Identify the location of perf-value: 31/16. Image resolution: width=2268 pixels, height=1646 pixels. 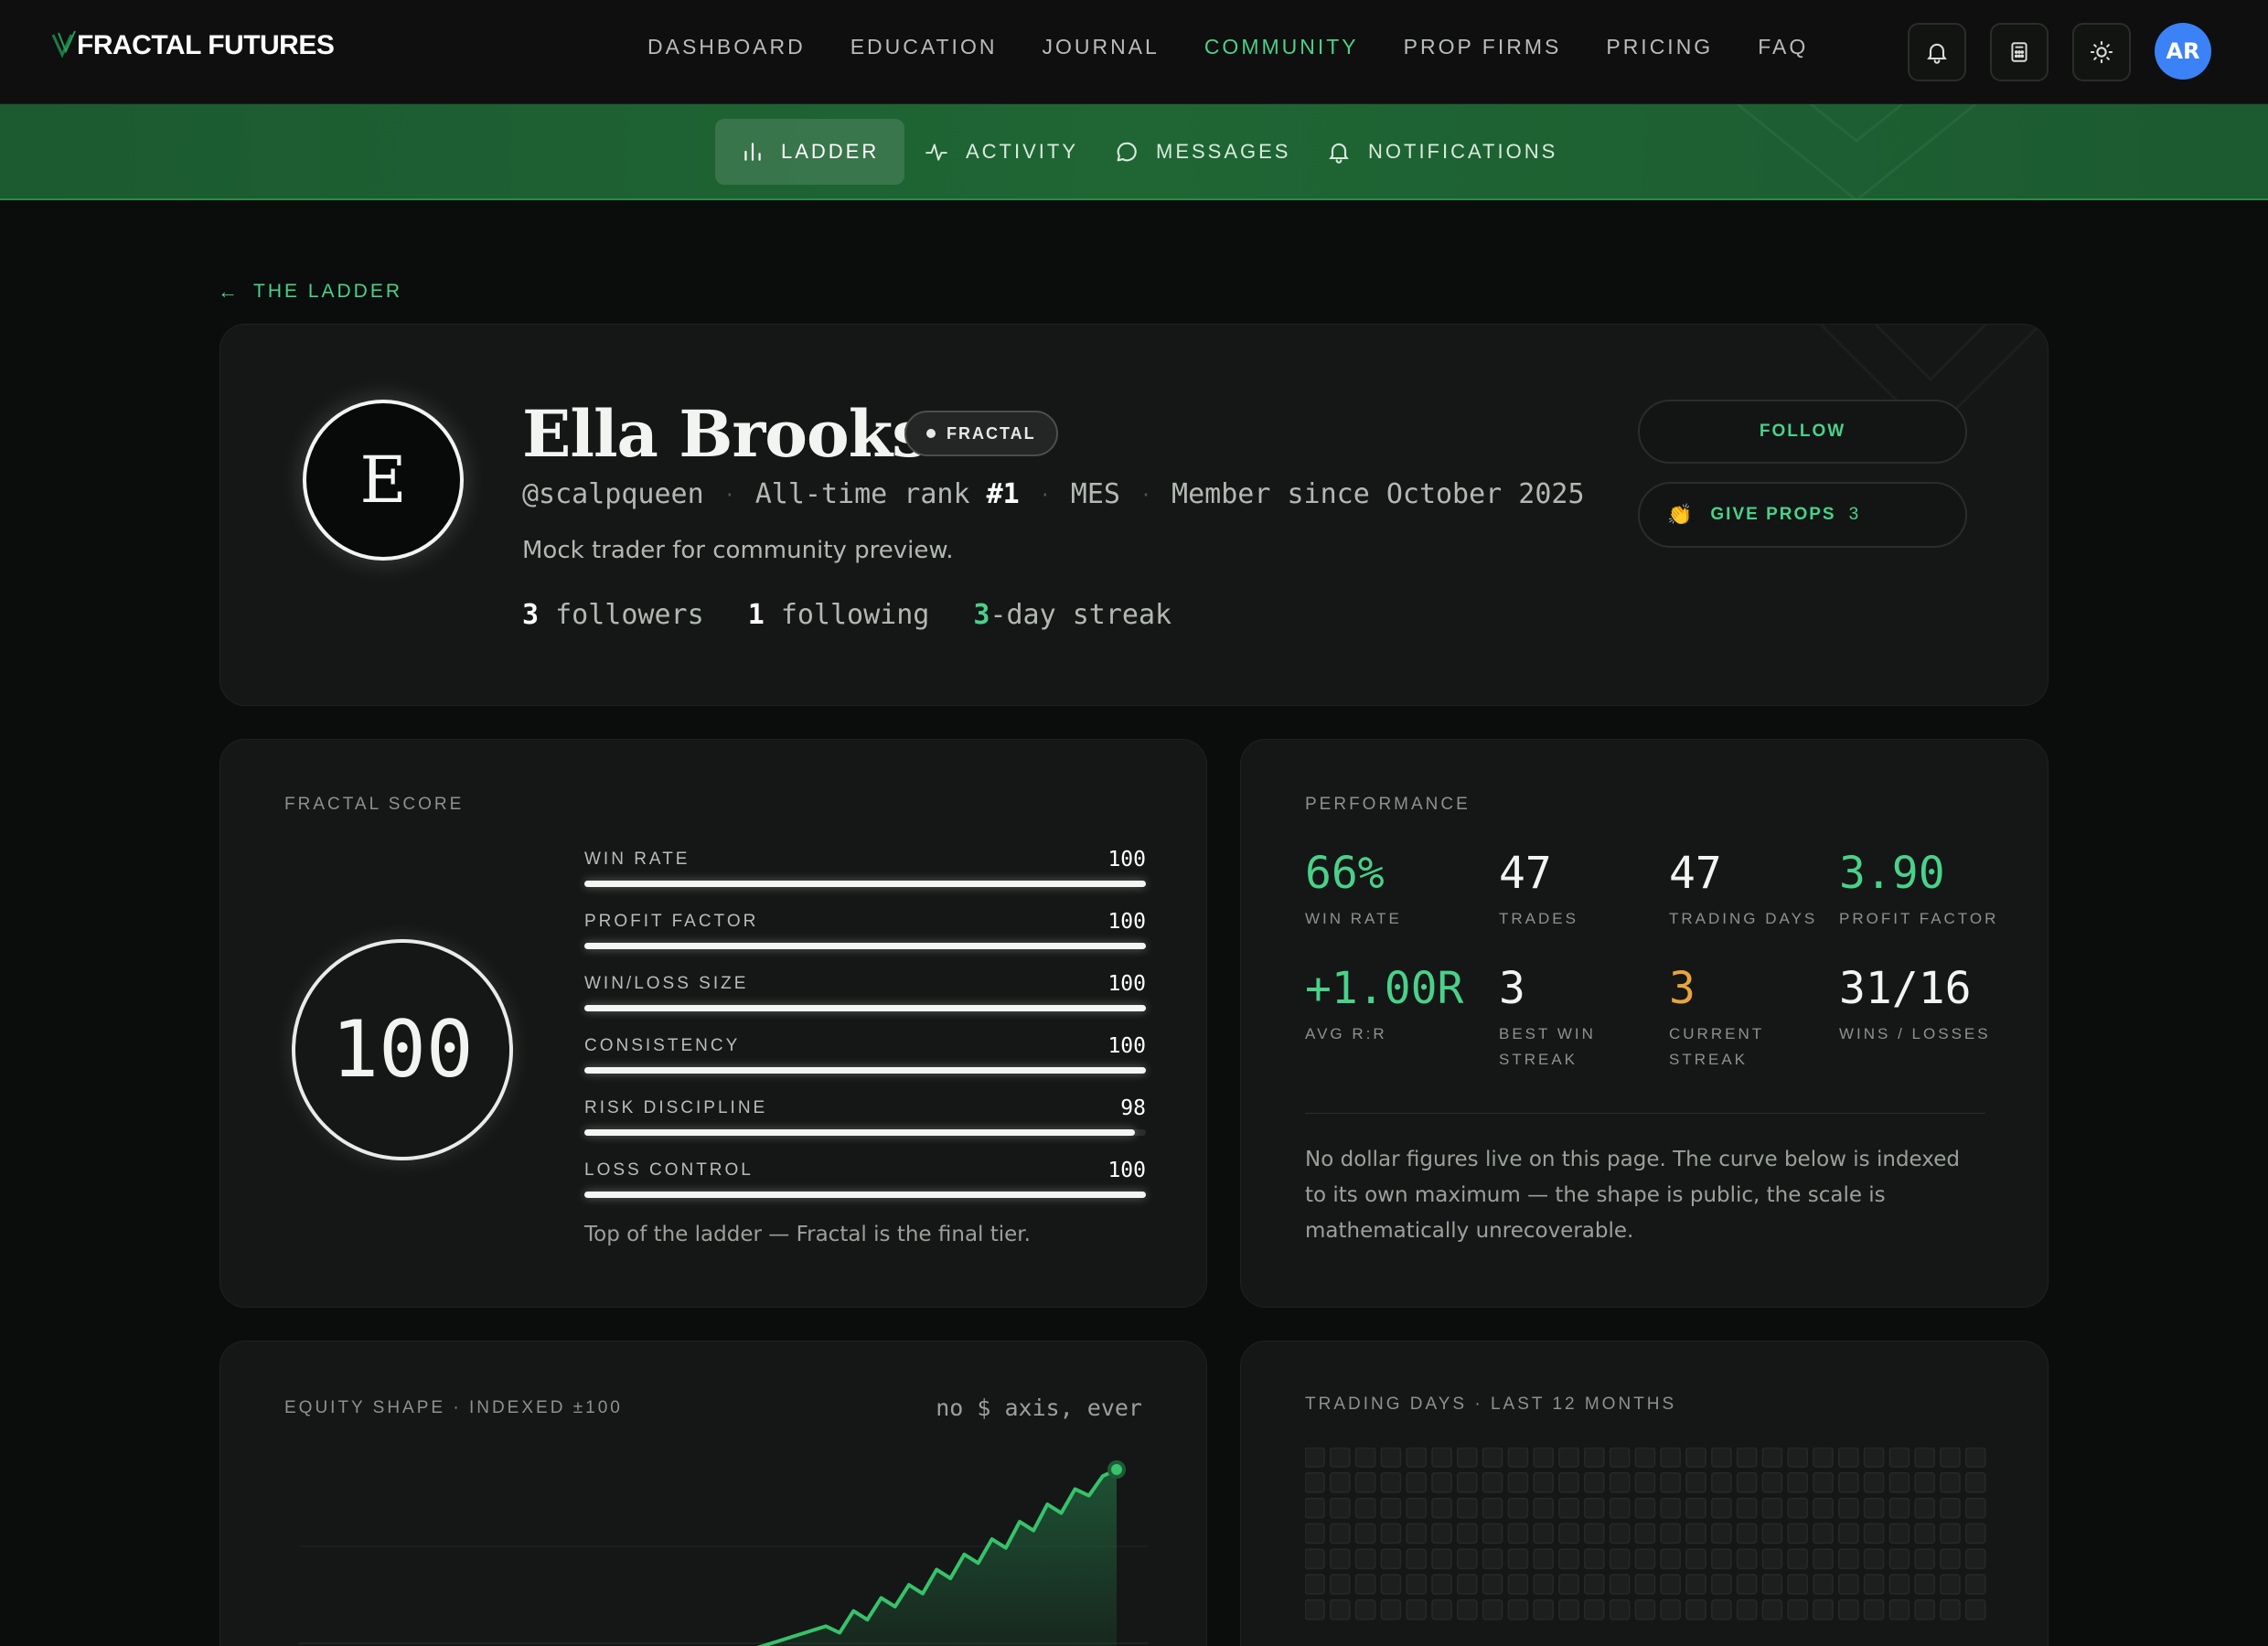
(1905, 988).